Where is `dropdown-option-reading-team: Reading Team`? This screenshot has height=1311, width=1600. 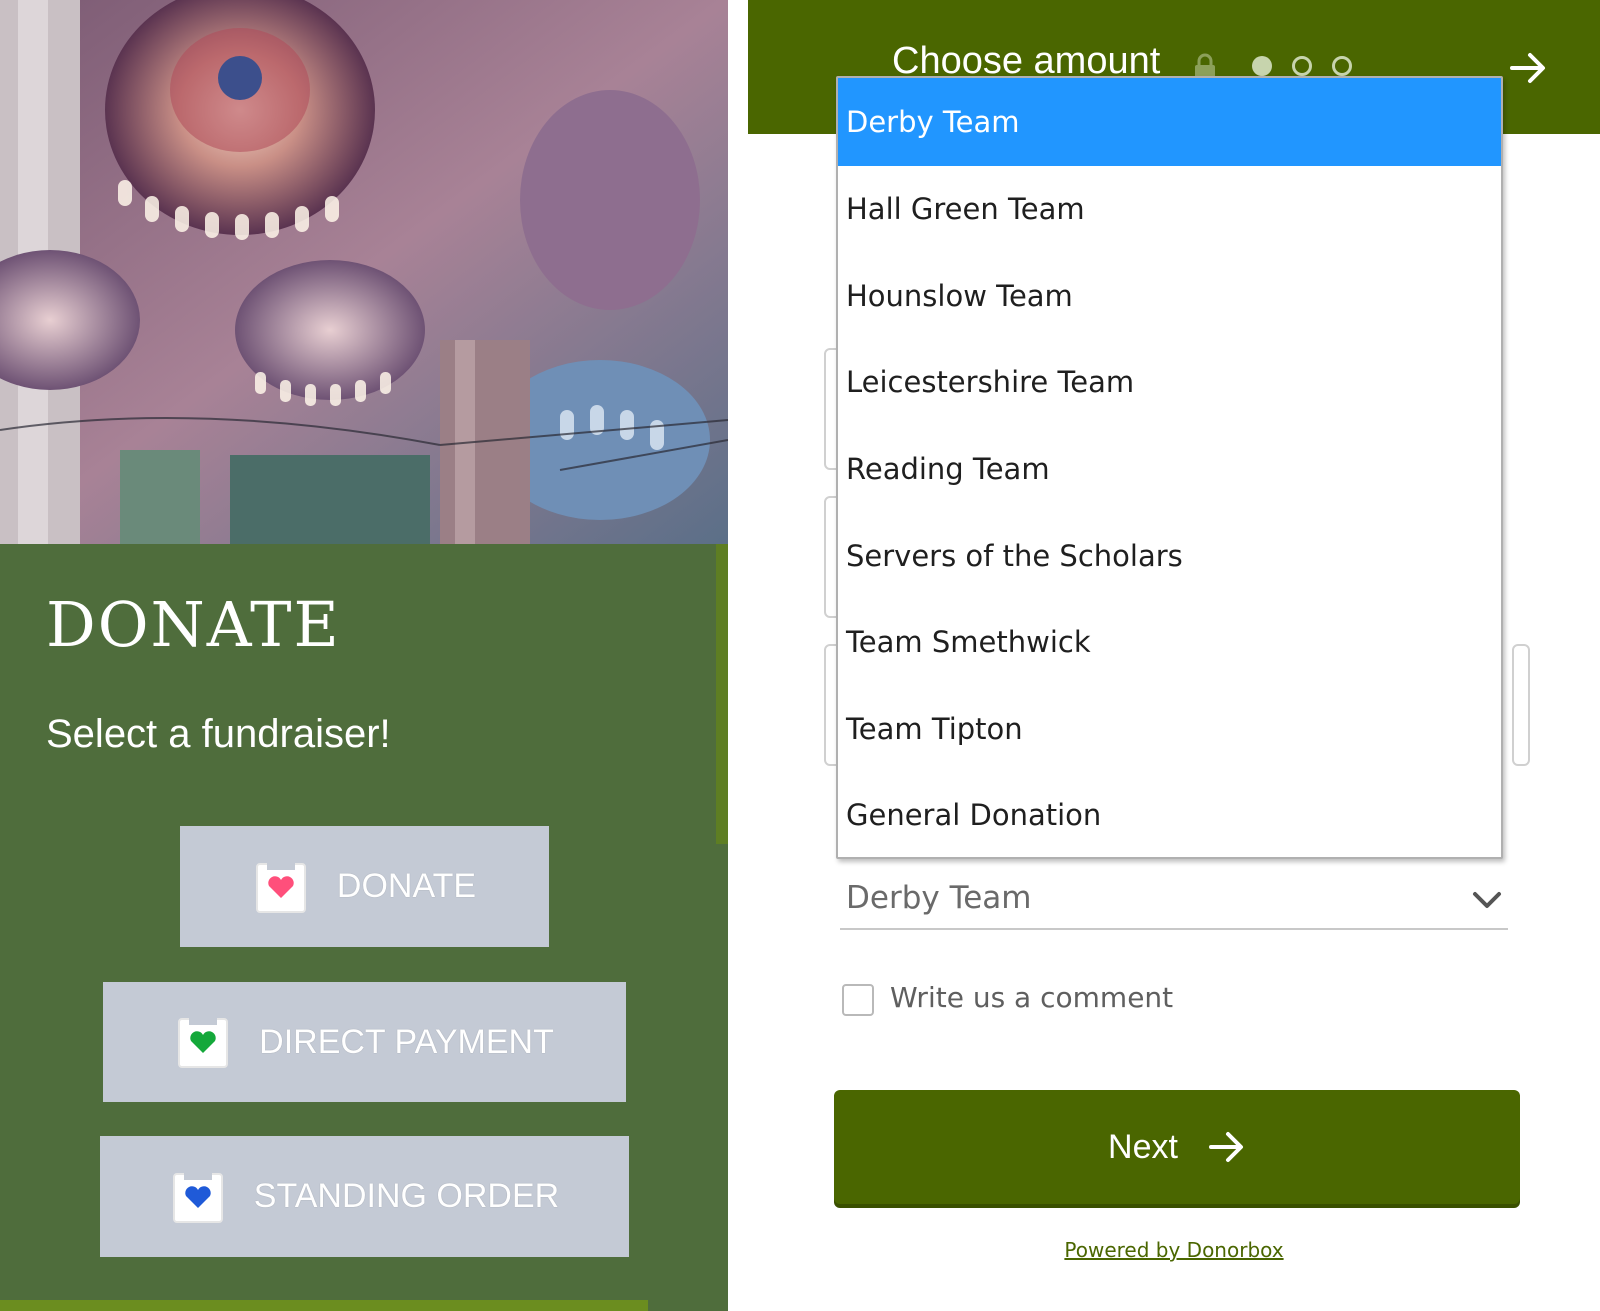
dropdown-option-reading-team: Reading Team is located at coordinates (1169, 469).